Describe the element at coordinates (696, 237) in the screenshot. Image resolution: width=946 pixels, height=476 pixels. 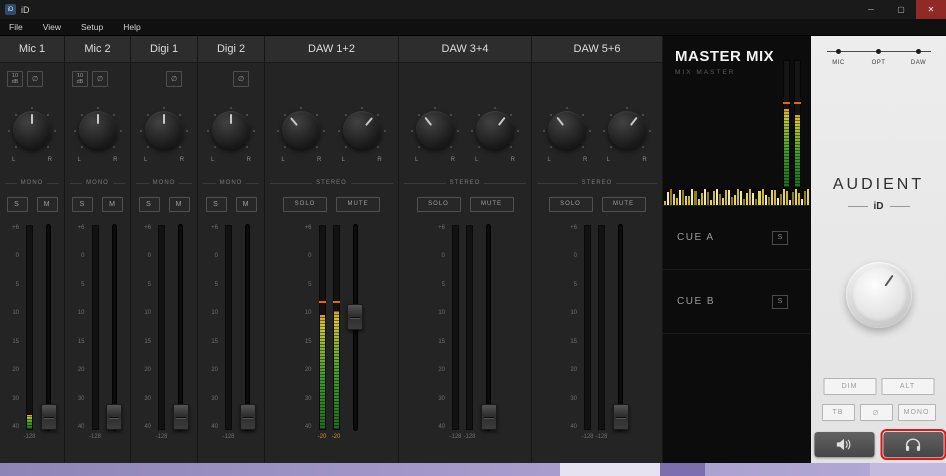
I see `cue-a-label: CUE A` at that location.